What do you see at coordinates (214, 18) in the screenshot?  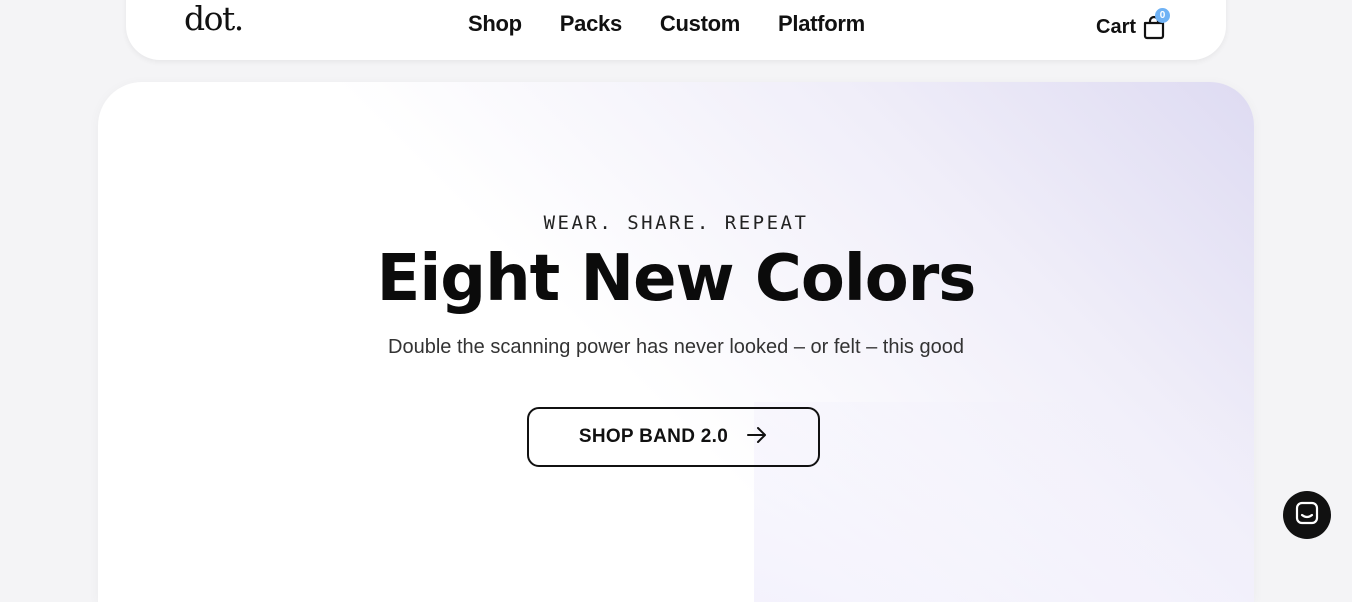 I see `brand-logo: dot.` at bounding box center [214, 18].